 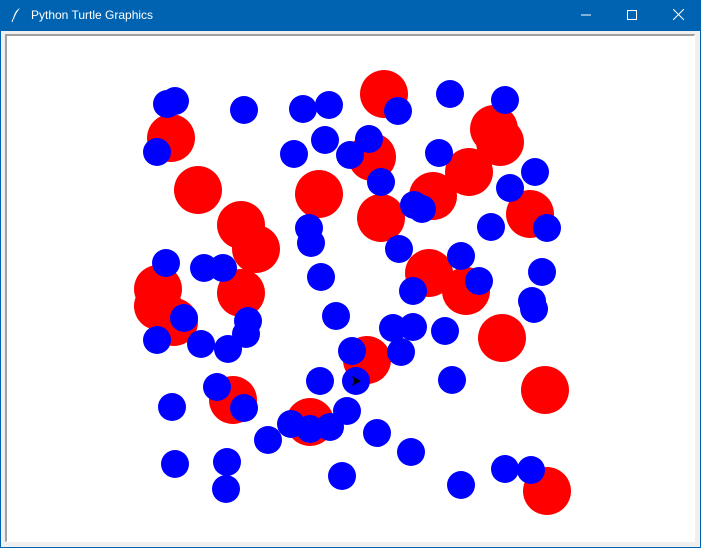 I want to click on minimize-button, so click(x=586, y=15).